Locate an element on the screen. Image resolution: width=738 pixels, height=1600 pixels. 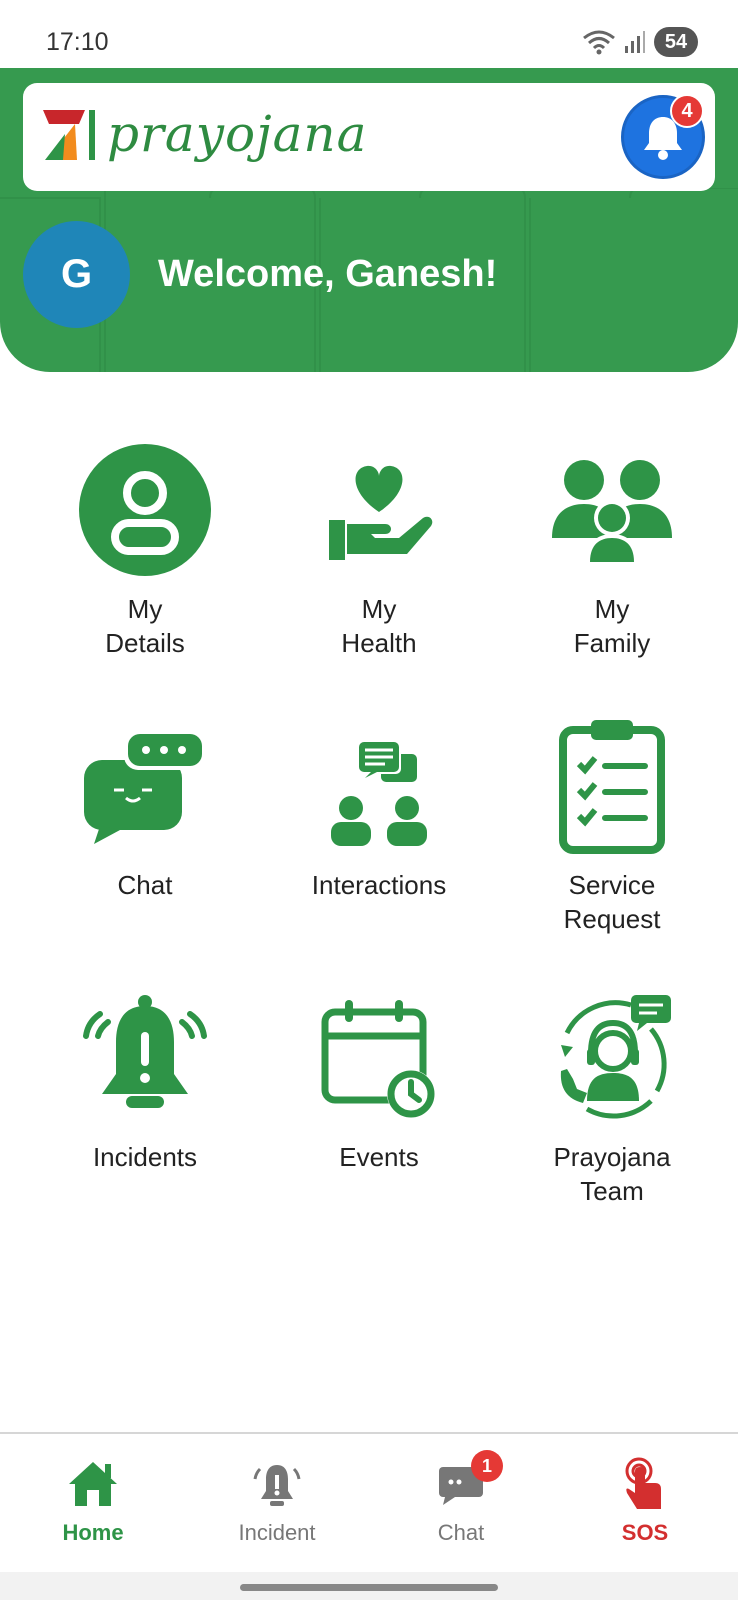
gesture-area is located at coordinates (369, 1586).